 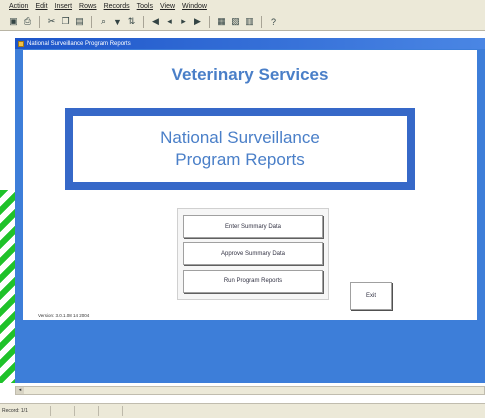 I want to click on sort-icon: ⇅, so click(x=131, y=21).